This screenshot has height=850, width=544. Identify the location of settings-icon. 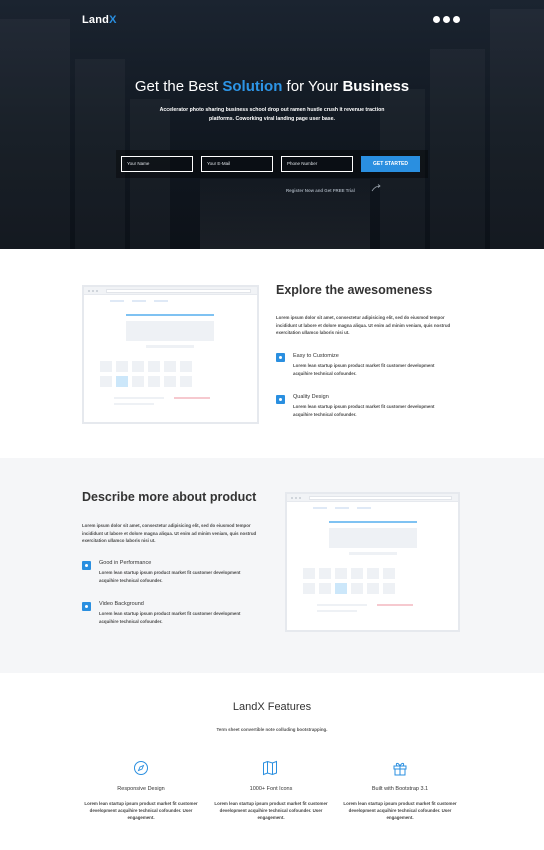
(280, 357).